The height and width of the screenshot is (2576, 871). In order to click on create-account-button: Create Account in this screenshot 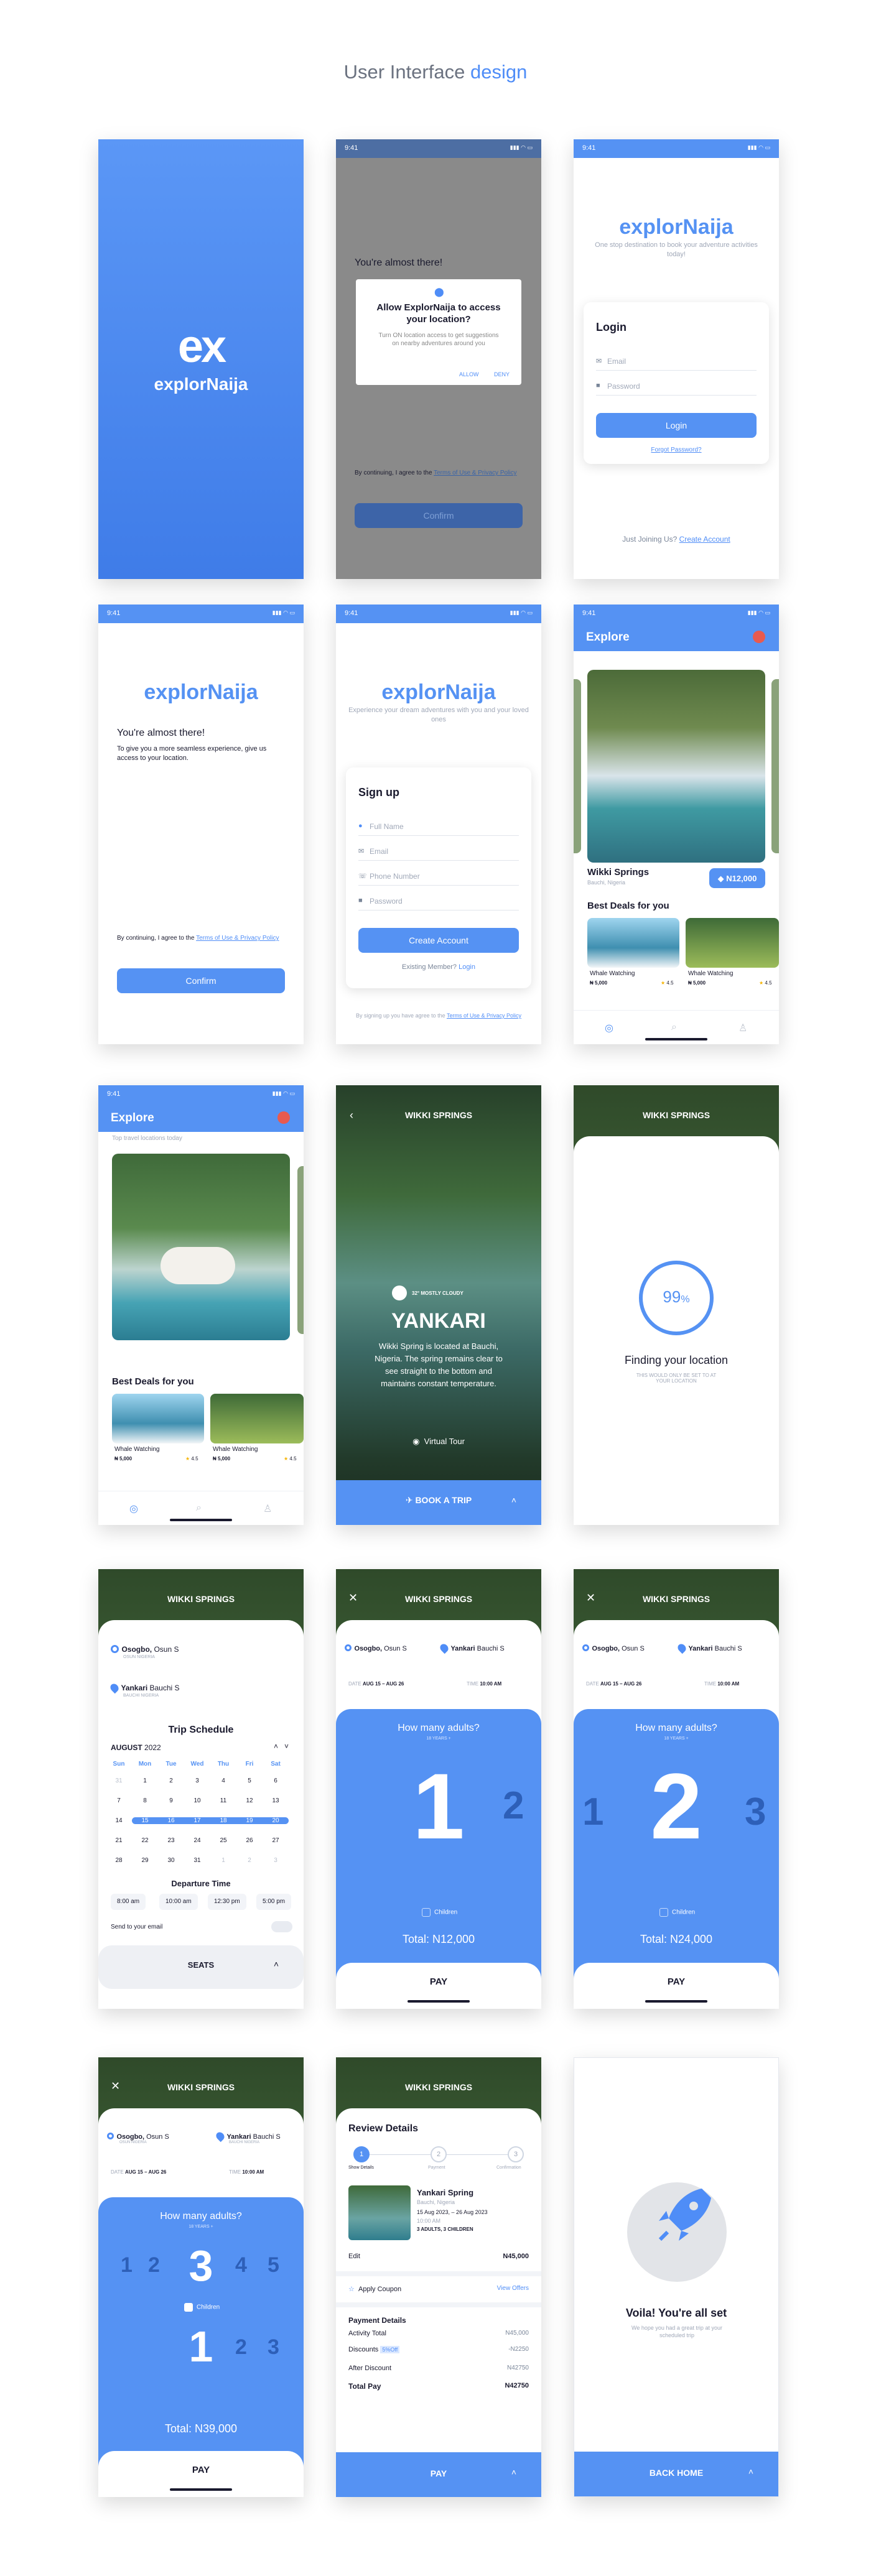, I will do `click(438, 941)`.